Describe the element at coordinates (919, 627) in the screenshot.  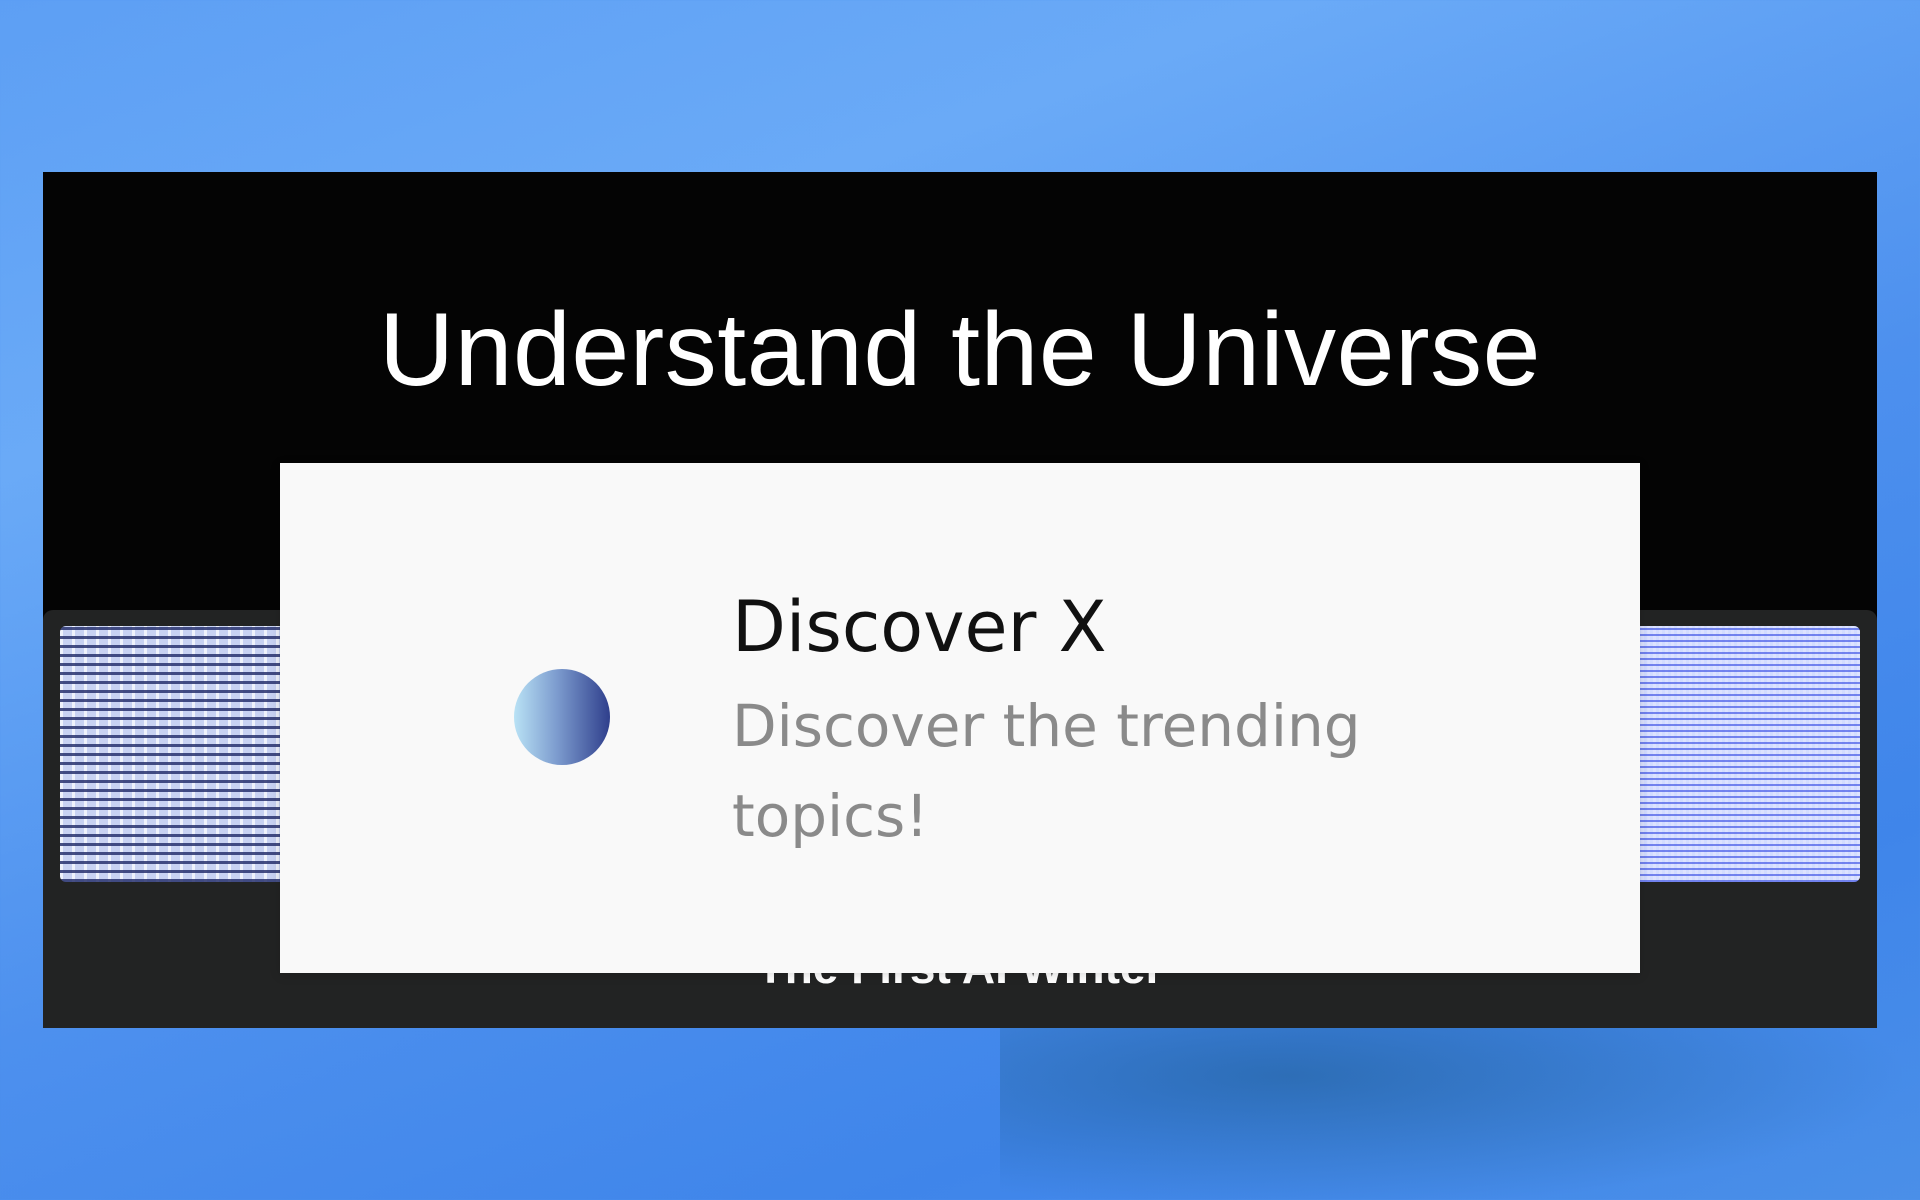
I see `toast-title: Discover X` at that location.